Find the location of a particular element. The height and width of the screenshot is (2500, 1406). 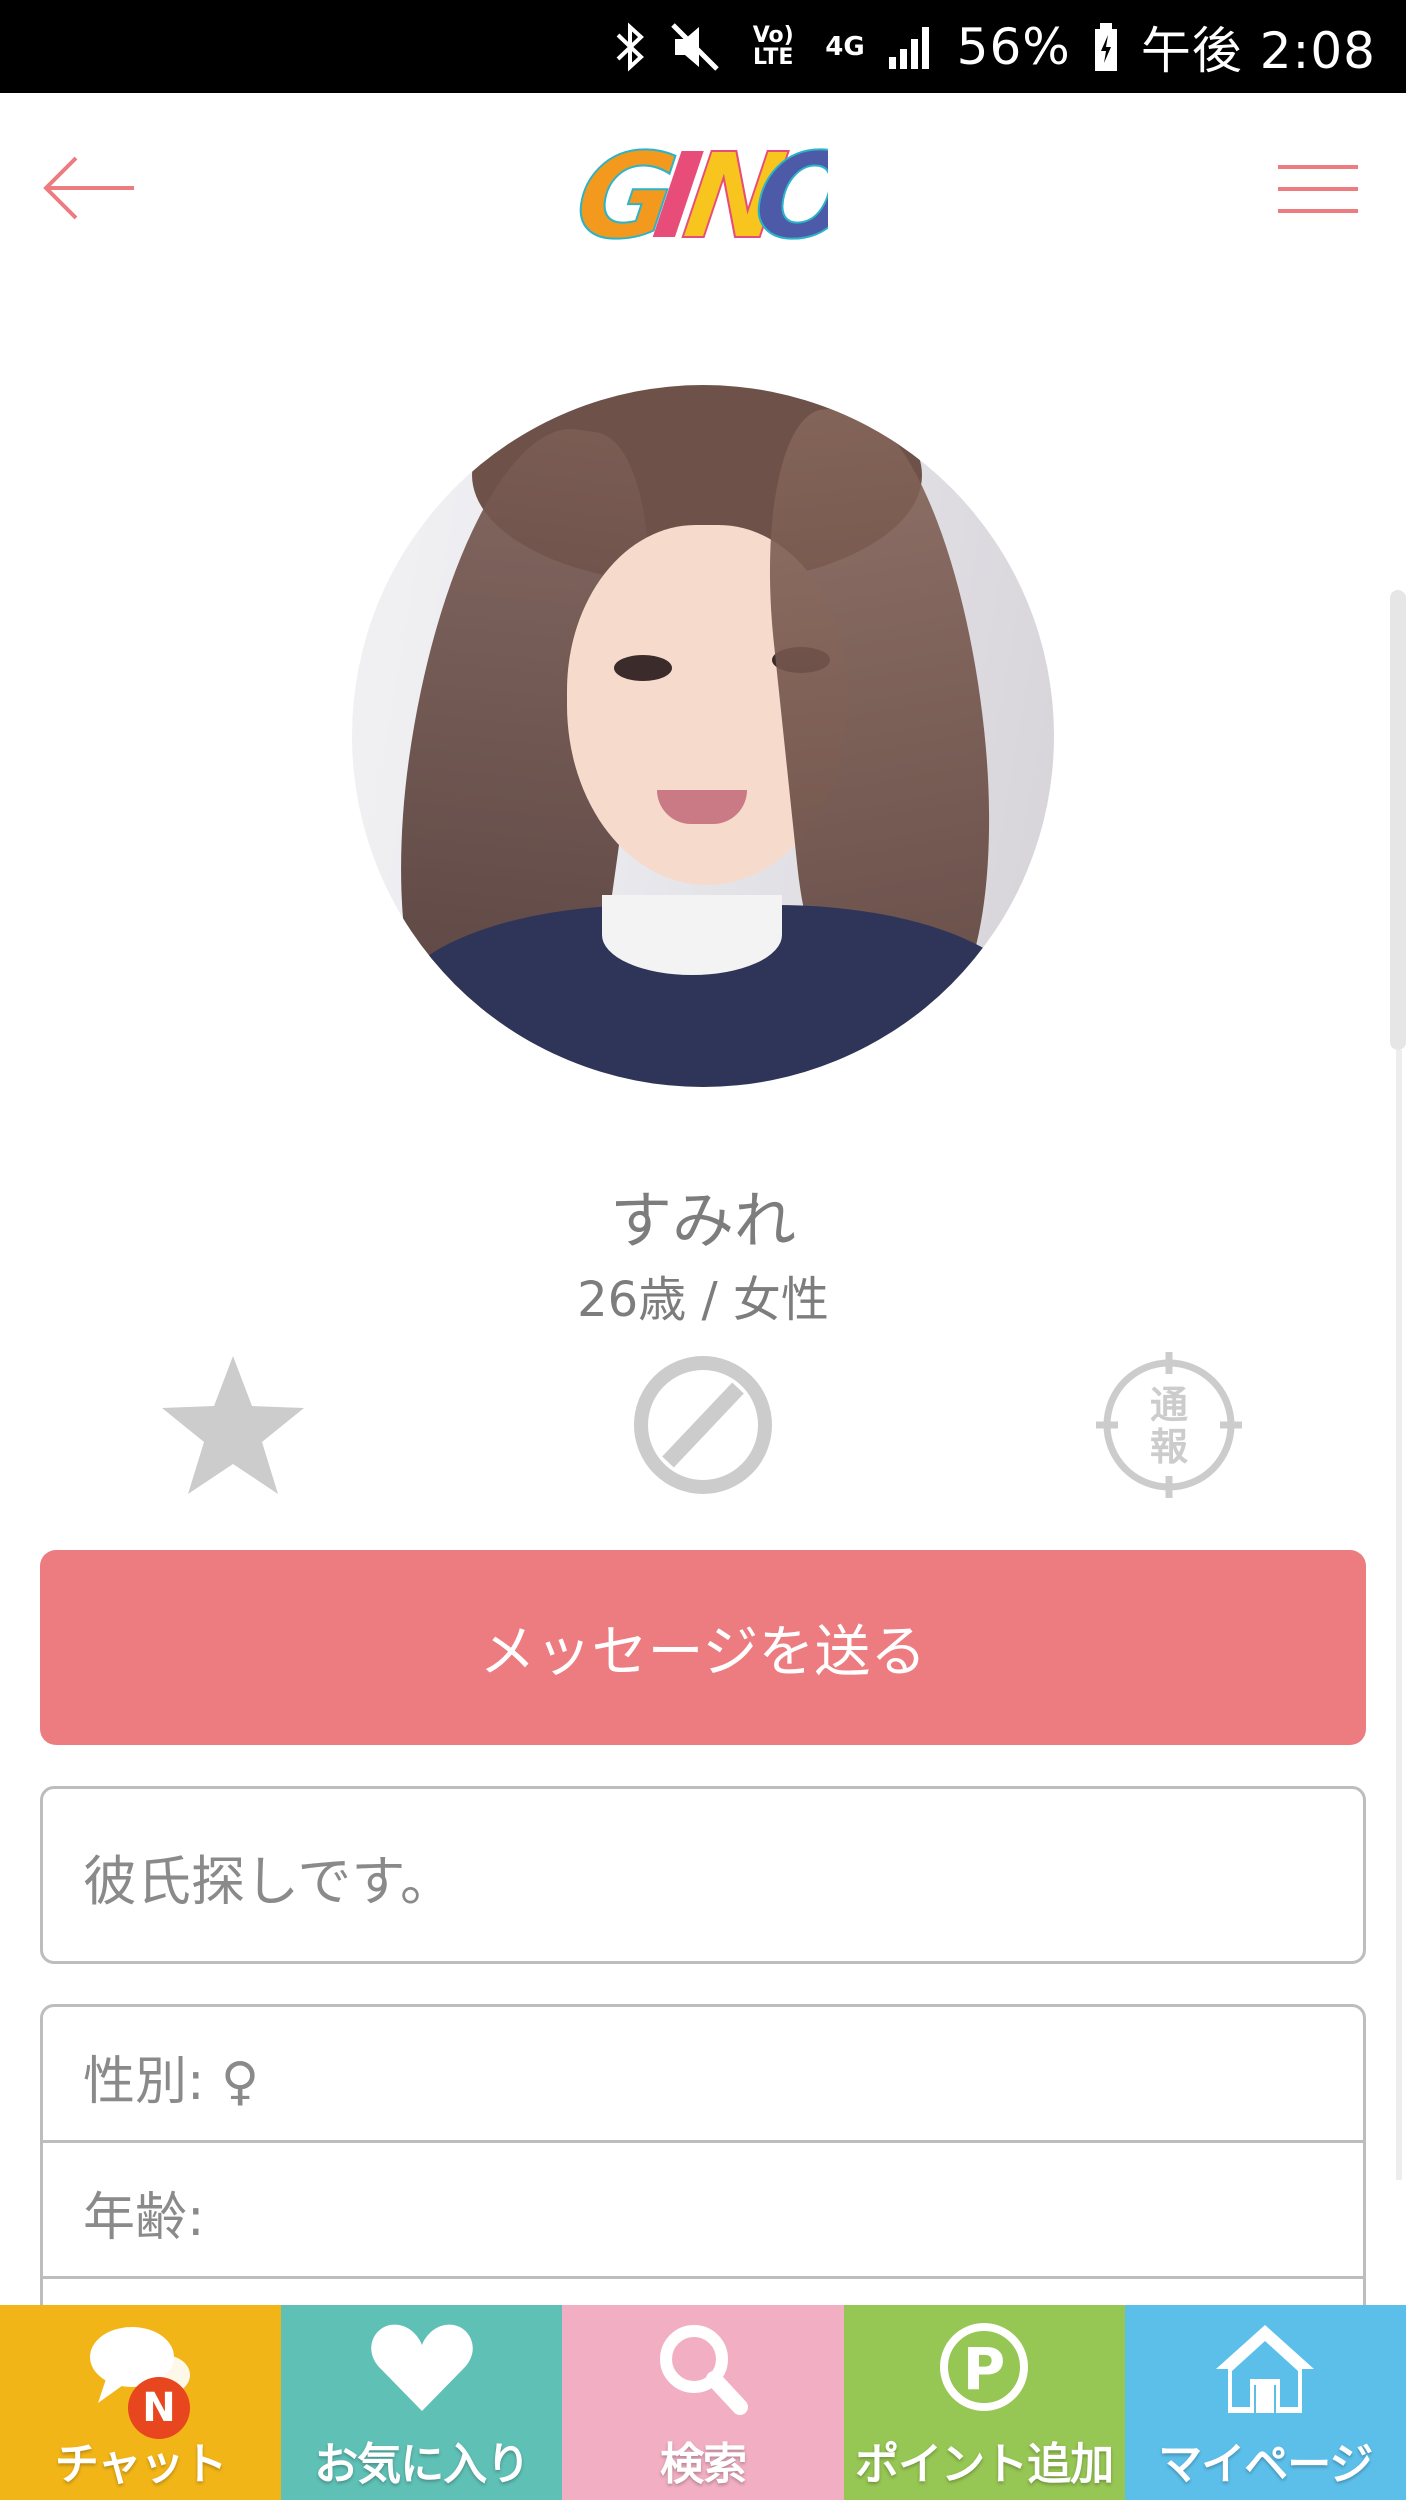

favorite-button is located at coordinates (233, 1425).